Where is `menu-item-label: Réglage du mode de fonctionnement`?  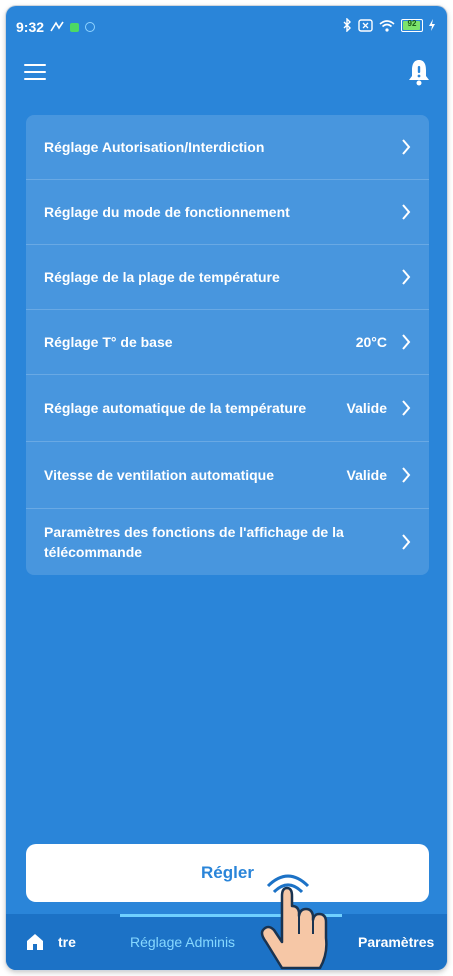
menu-item-label: Réglage du mode de fonctionnement is located at coordinates (167, 212).